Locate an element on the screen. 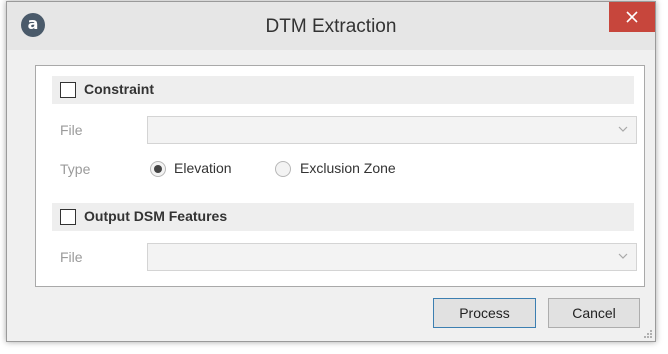 Image resolution: width=668 pixels, height=354 pixels. resize-grip-icon is located at coordinates (648, 334).